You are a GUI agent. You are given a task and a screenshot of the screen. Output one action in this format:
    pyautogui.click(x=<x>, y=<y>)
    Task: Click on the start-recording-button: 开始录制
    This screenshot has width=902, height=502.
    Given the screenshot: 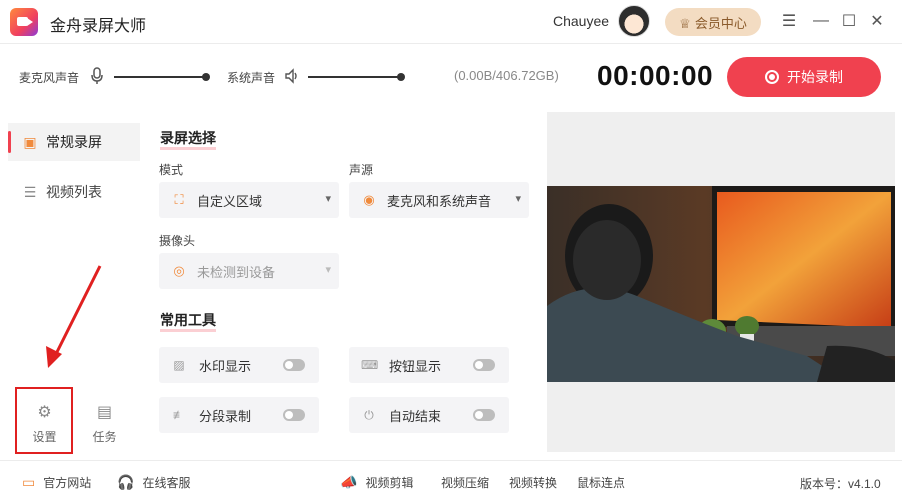 What is the action you would take?
    pyautogui.click(x=804, y=77)
    